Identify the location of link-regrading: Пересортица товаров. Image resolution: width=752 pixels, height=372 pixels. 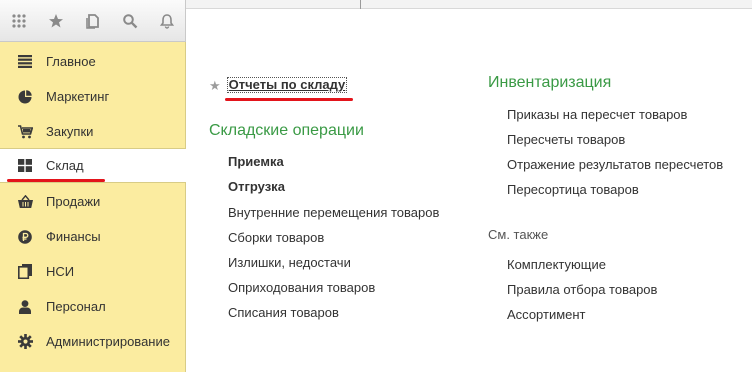
(573, 189).